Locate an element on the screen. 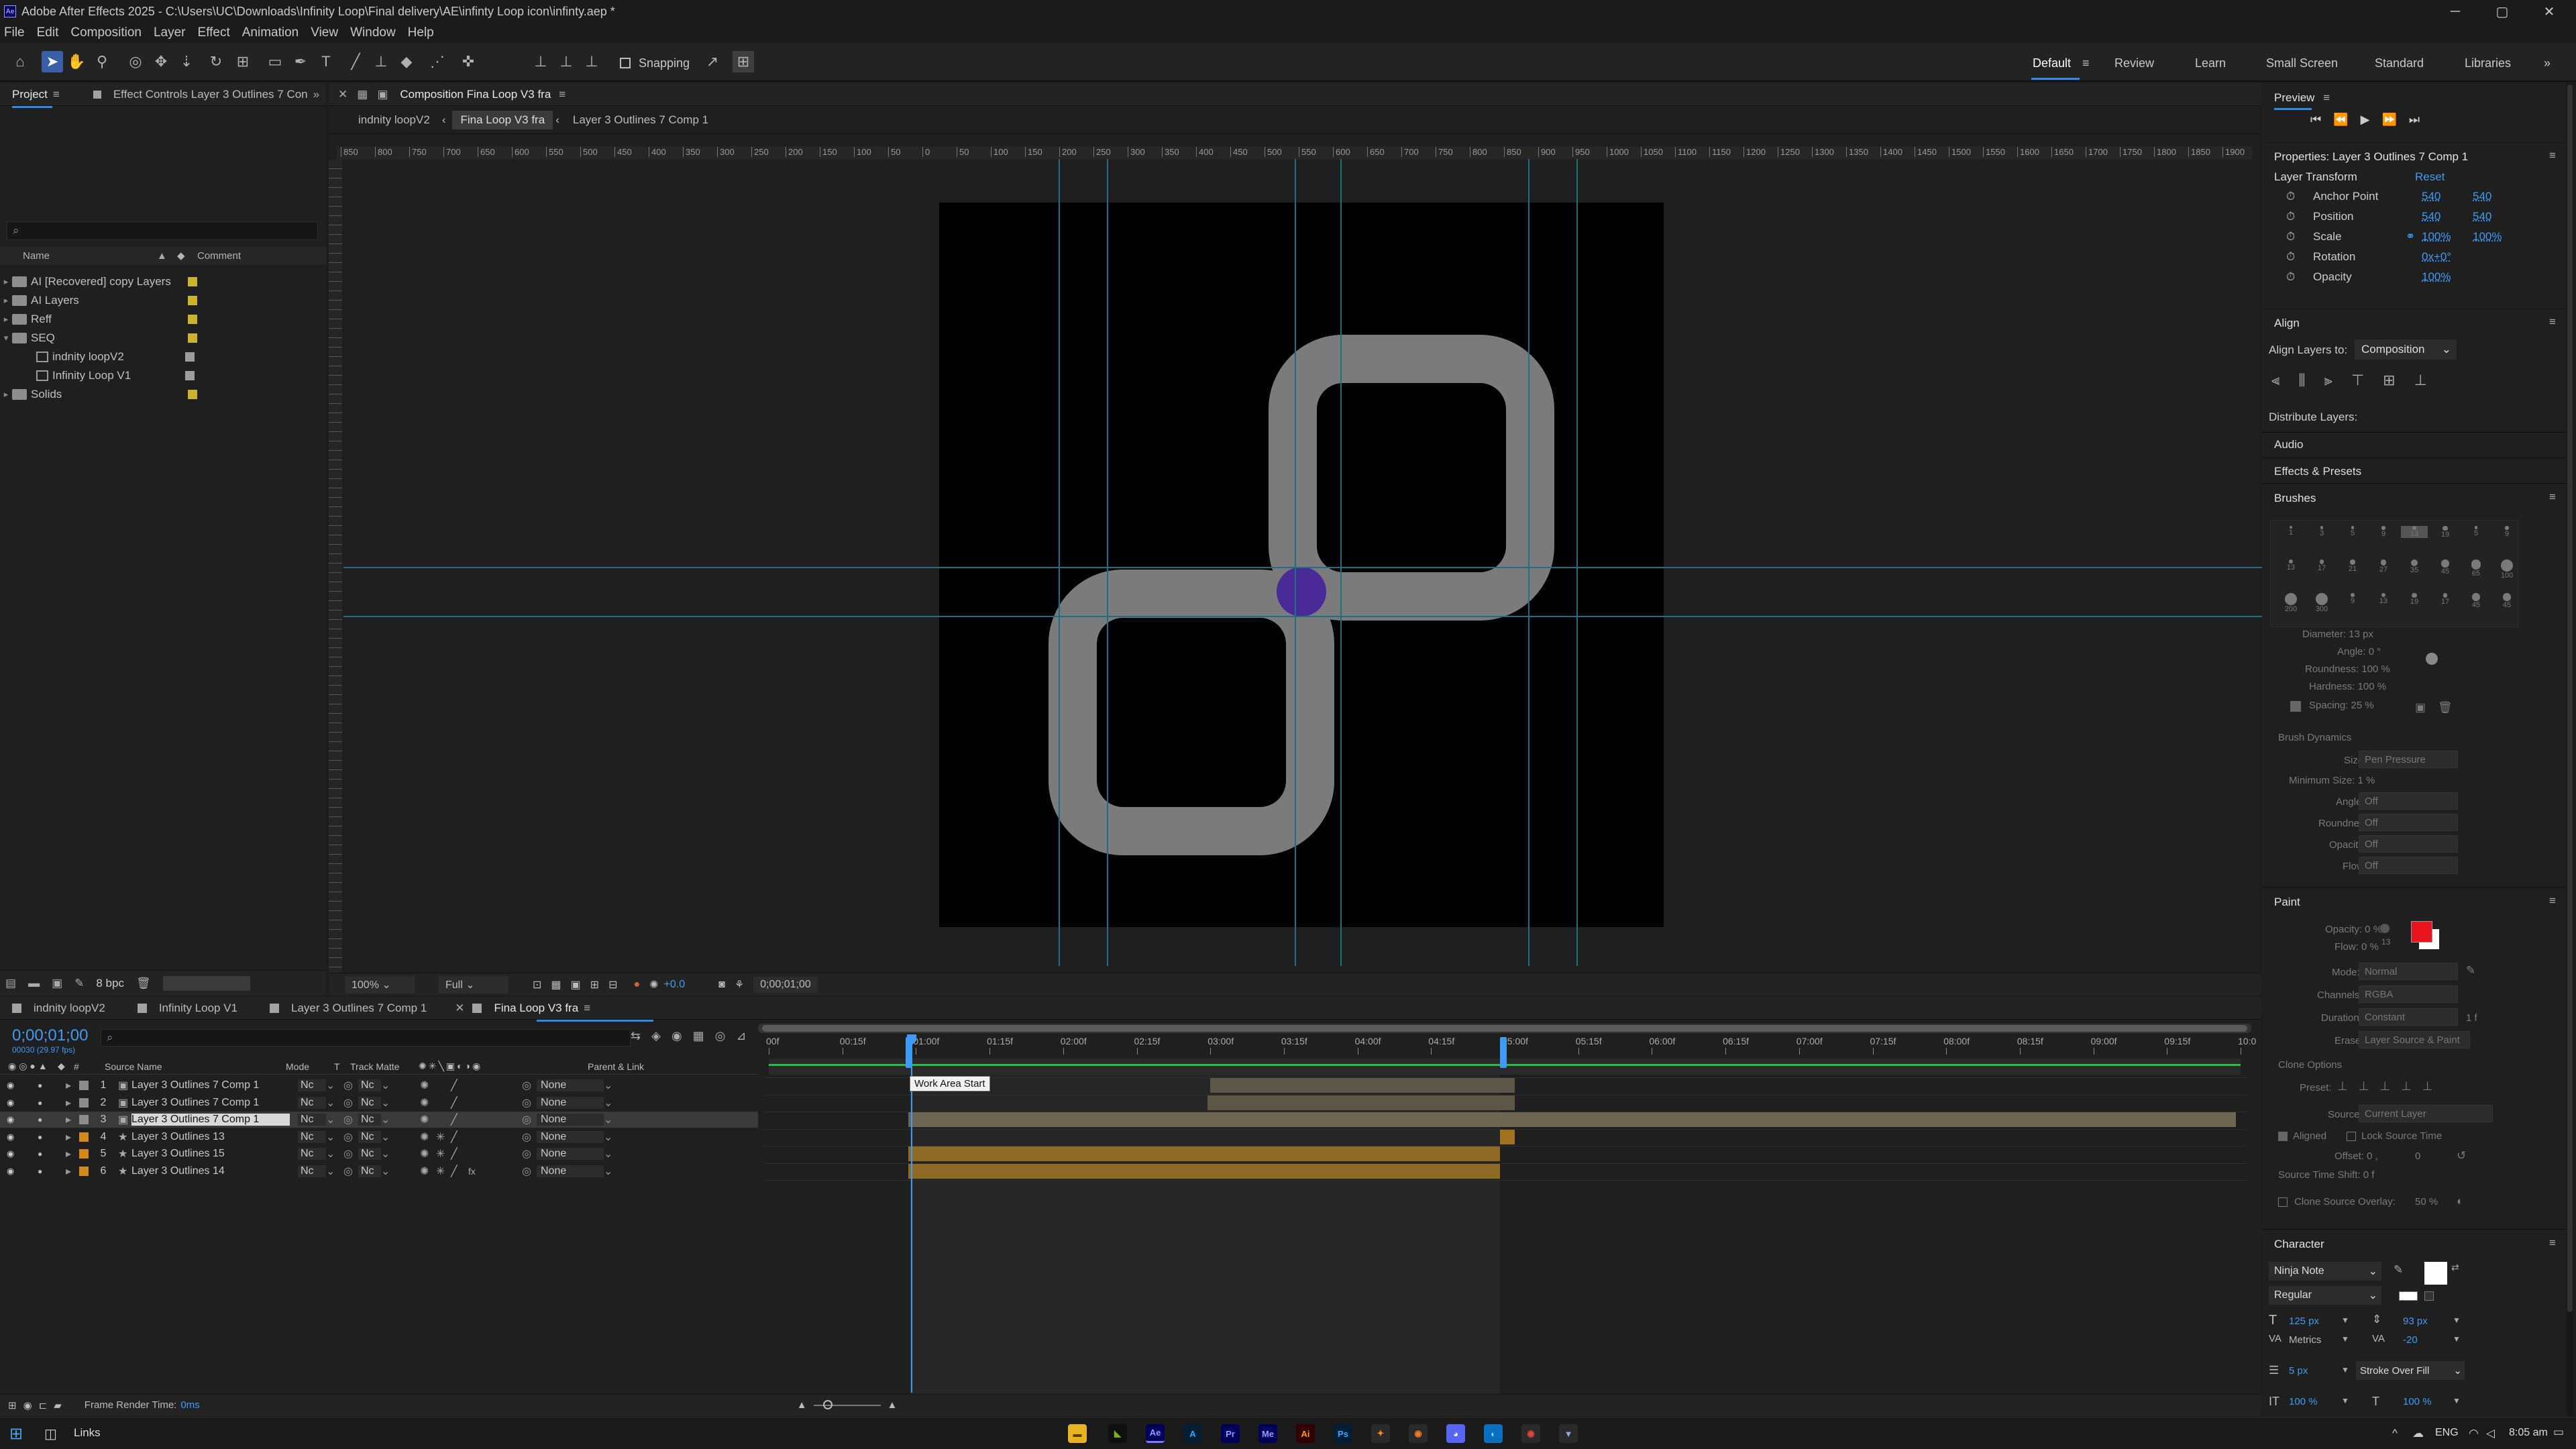 The width and height of the screenshot is (2576, 1449). breadcrumb-indnity-loopv2: indnity loopV2 is located at coordinates (394, 120).